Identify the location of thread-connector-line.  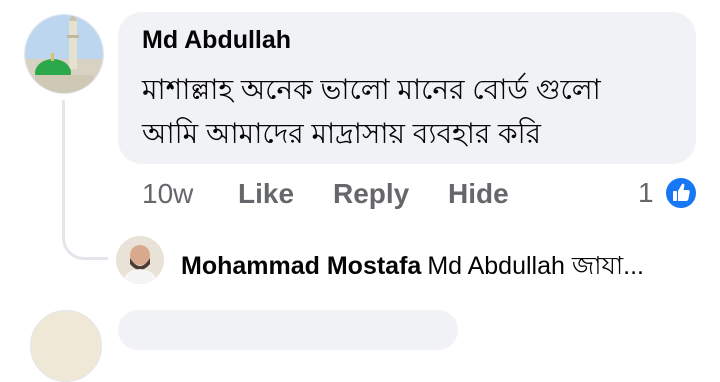
(85, 180).